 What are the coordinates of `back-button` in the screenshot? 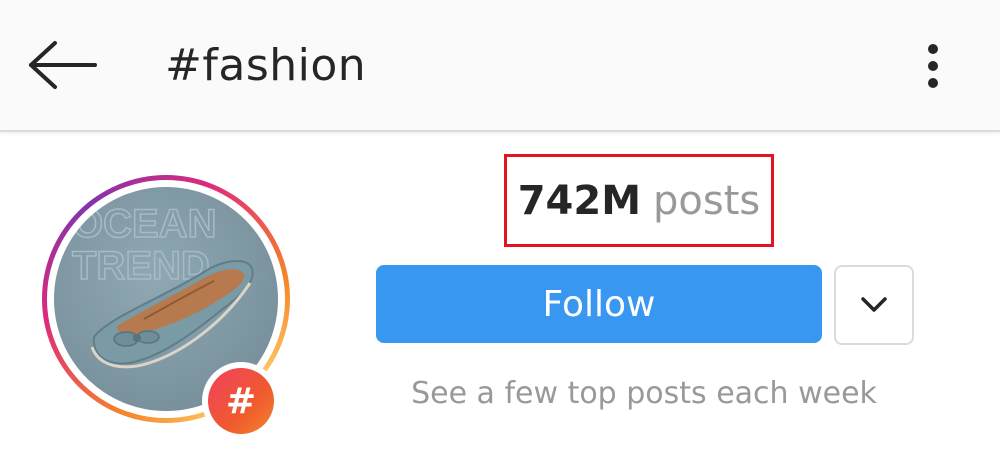 It's located at (63, 65).